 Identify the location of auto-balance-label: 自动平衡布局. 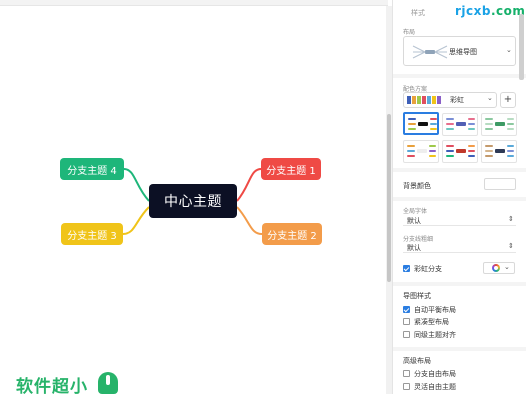
(435, 310).